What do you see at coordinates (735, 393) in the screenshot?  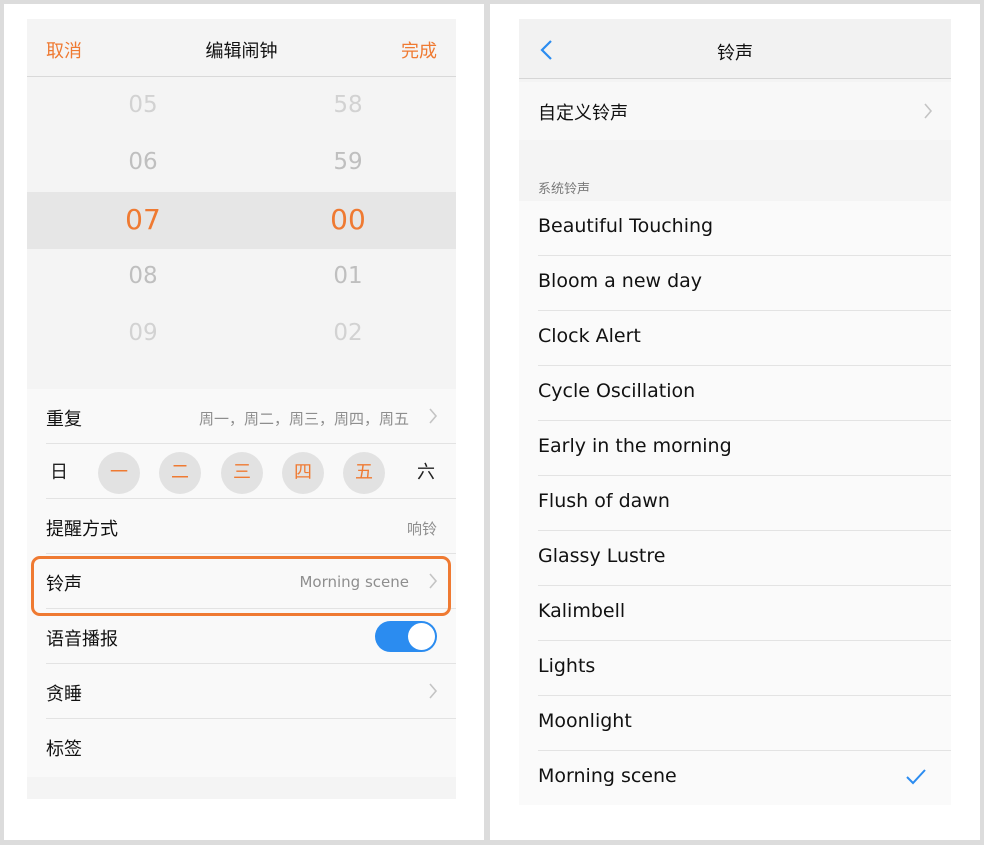 I see `ringtone-item: Cycle Oscillation` at bounding box center [735, 393].